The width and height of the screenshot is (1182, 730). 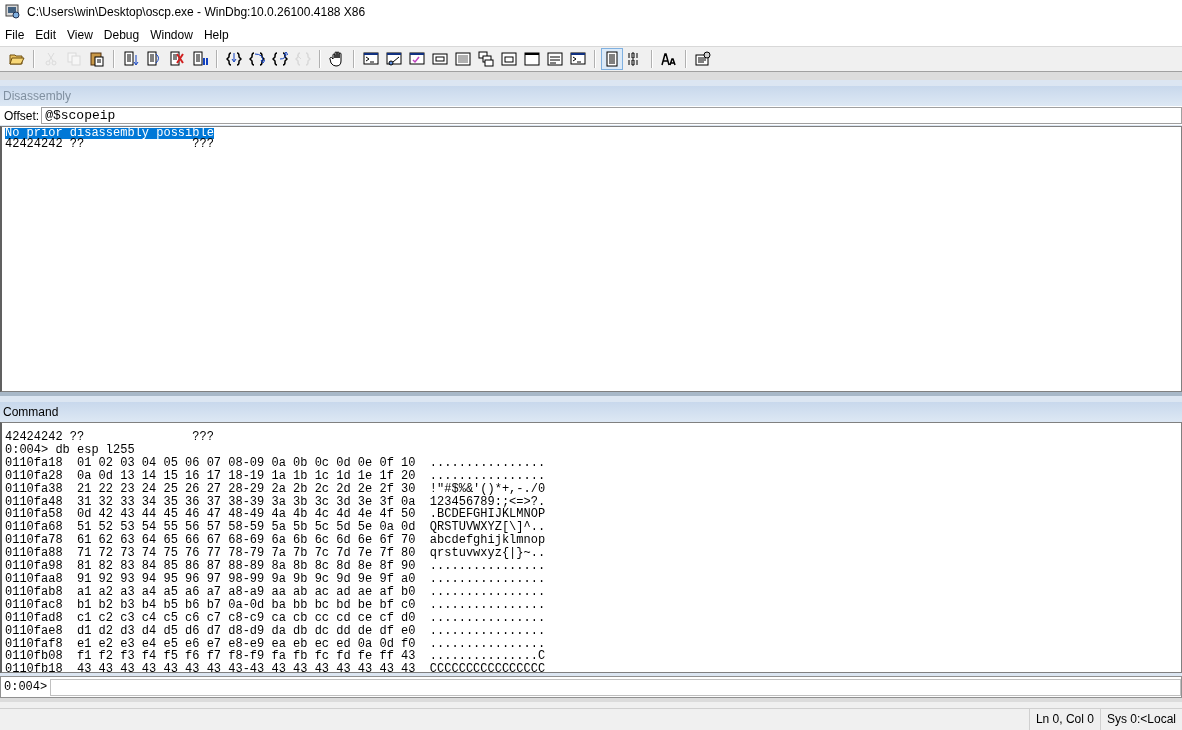 I want to click on menu-item: View, so click(x=81, y=35).